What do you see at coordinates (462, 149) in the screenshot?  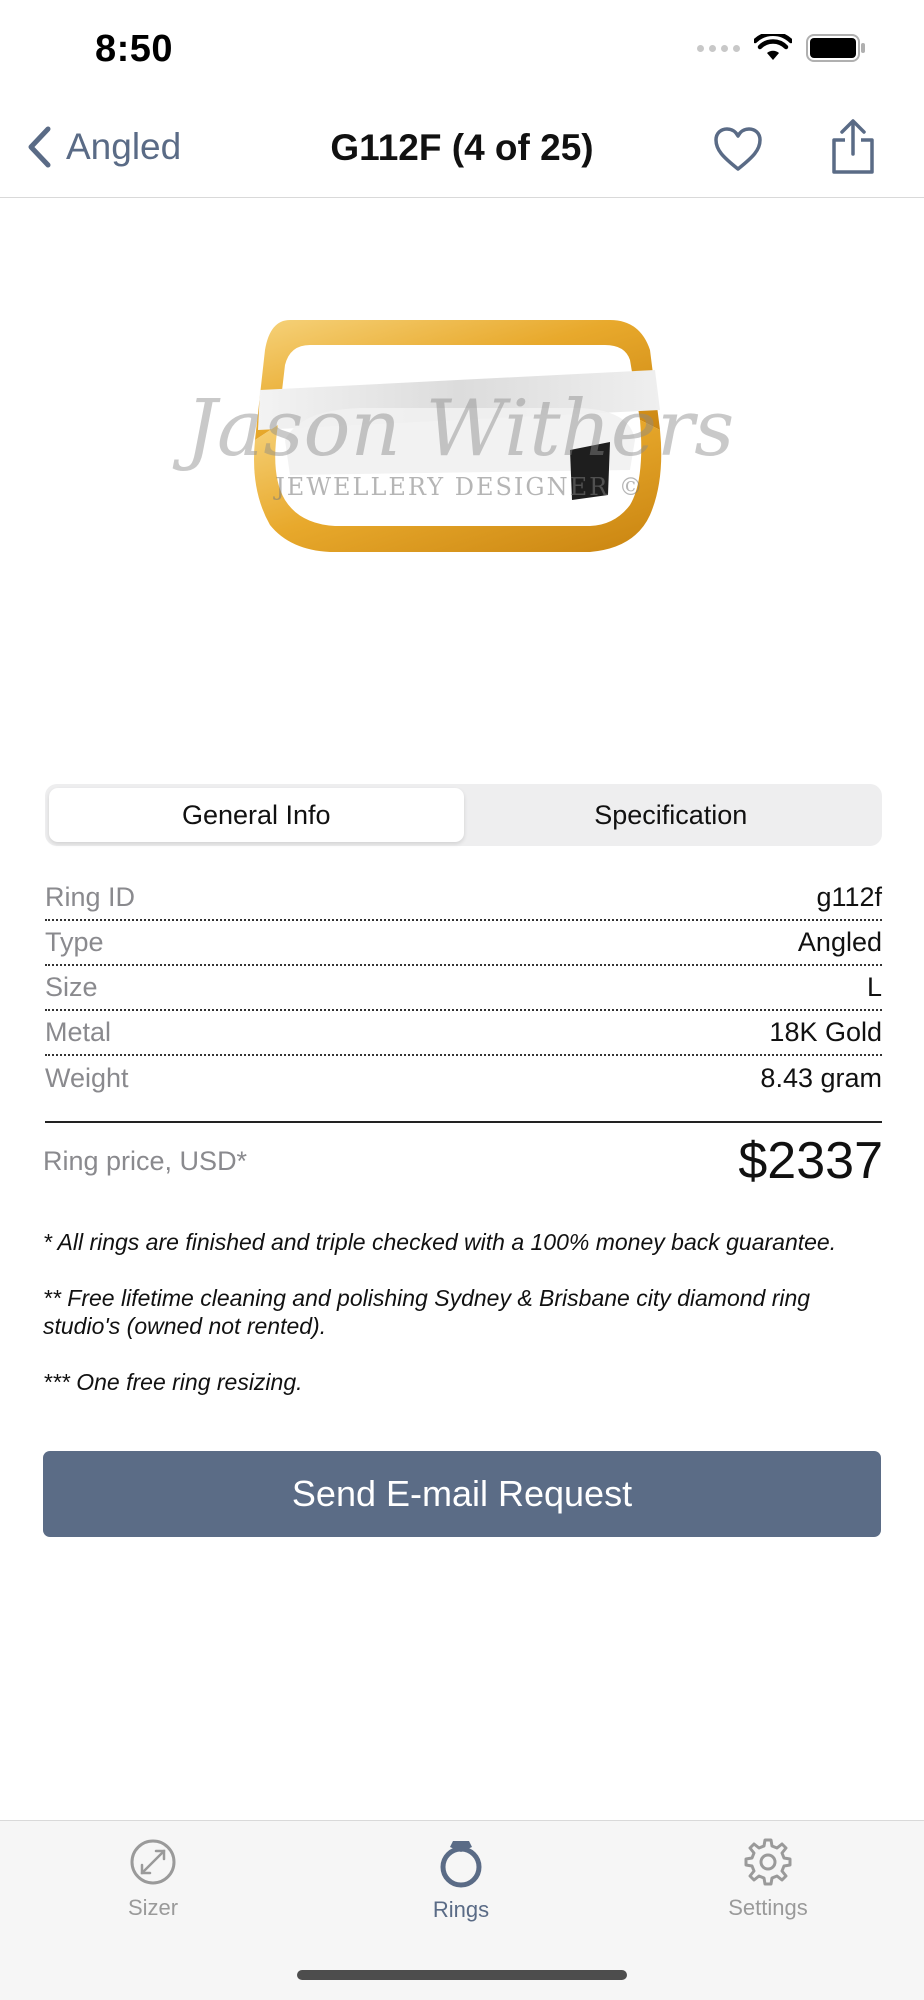 I see `navigation-bar: Angled G112F (4 of 25)` at bounding box center [462, 149].